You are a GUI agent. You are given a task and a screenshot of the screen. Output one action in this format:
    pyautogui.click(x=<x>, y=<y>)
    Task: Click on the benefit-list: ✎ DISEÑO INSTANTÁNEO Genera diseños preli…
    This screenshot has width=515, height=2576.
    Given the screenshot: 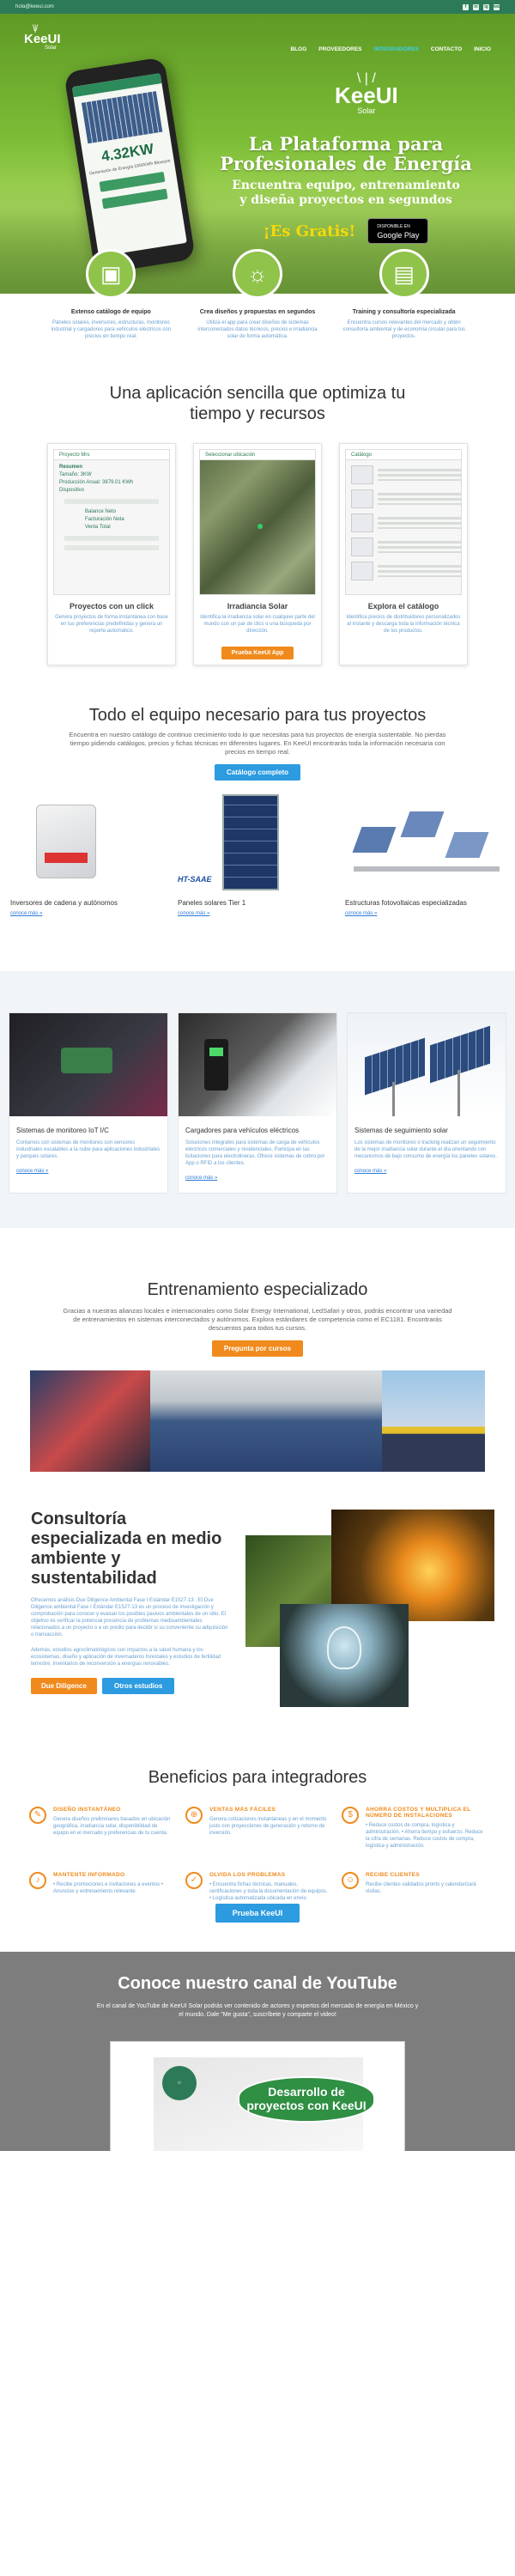 What is the action you would take?
    pyautogui.click(x=257, y=1855)
    